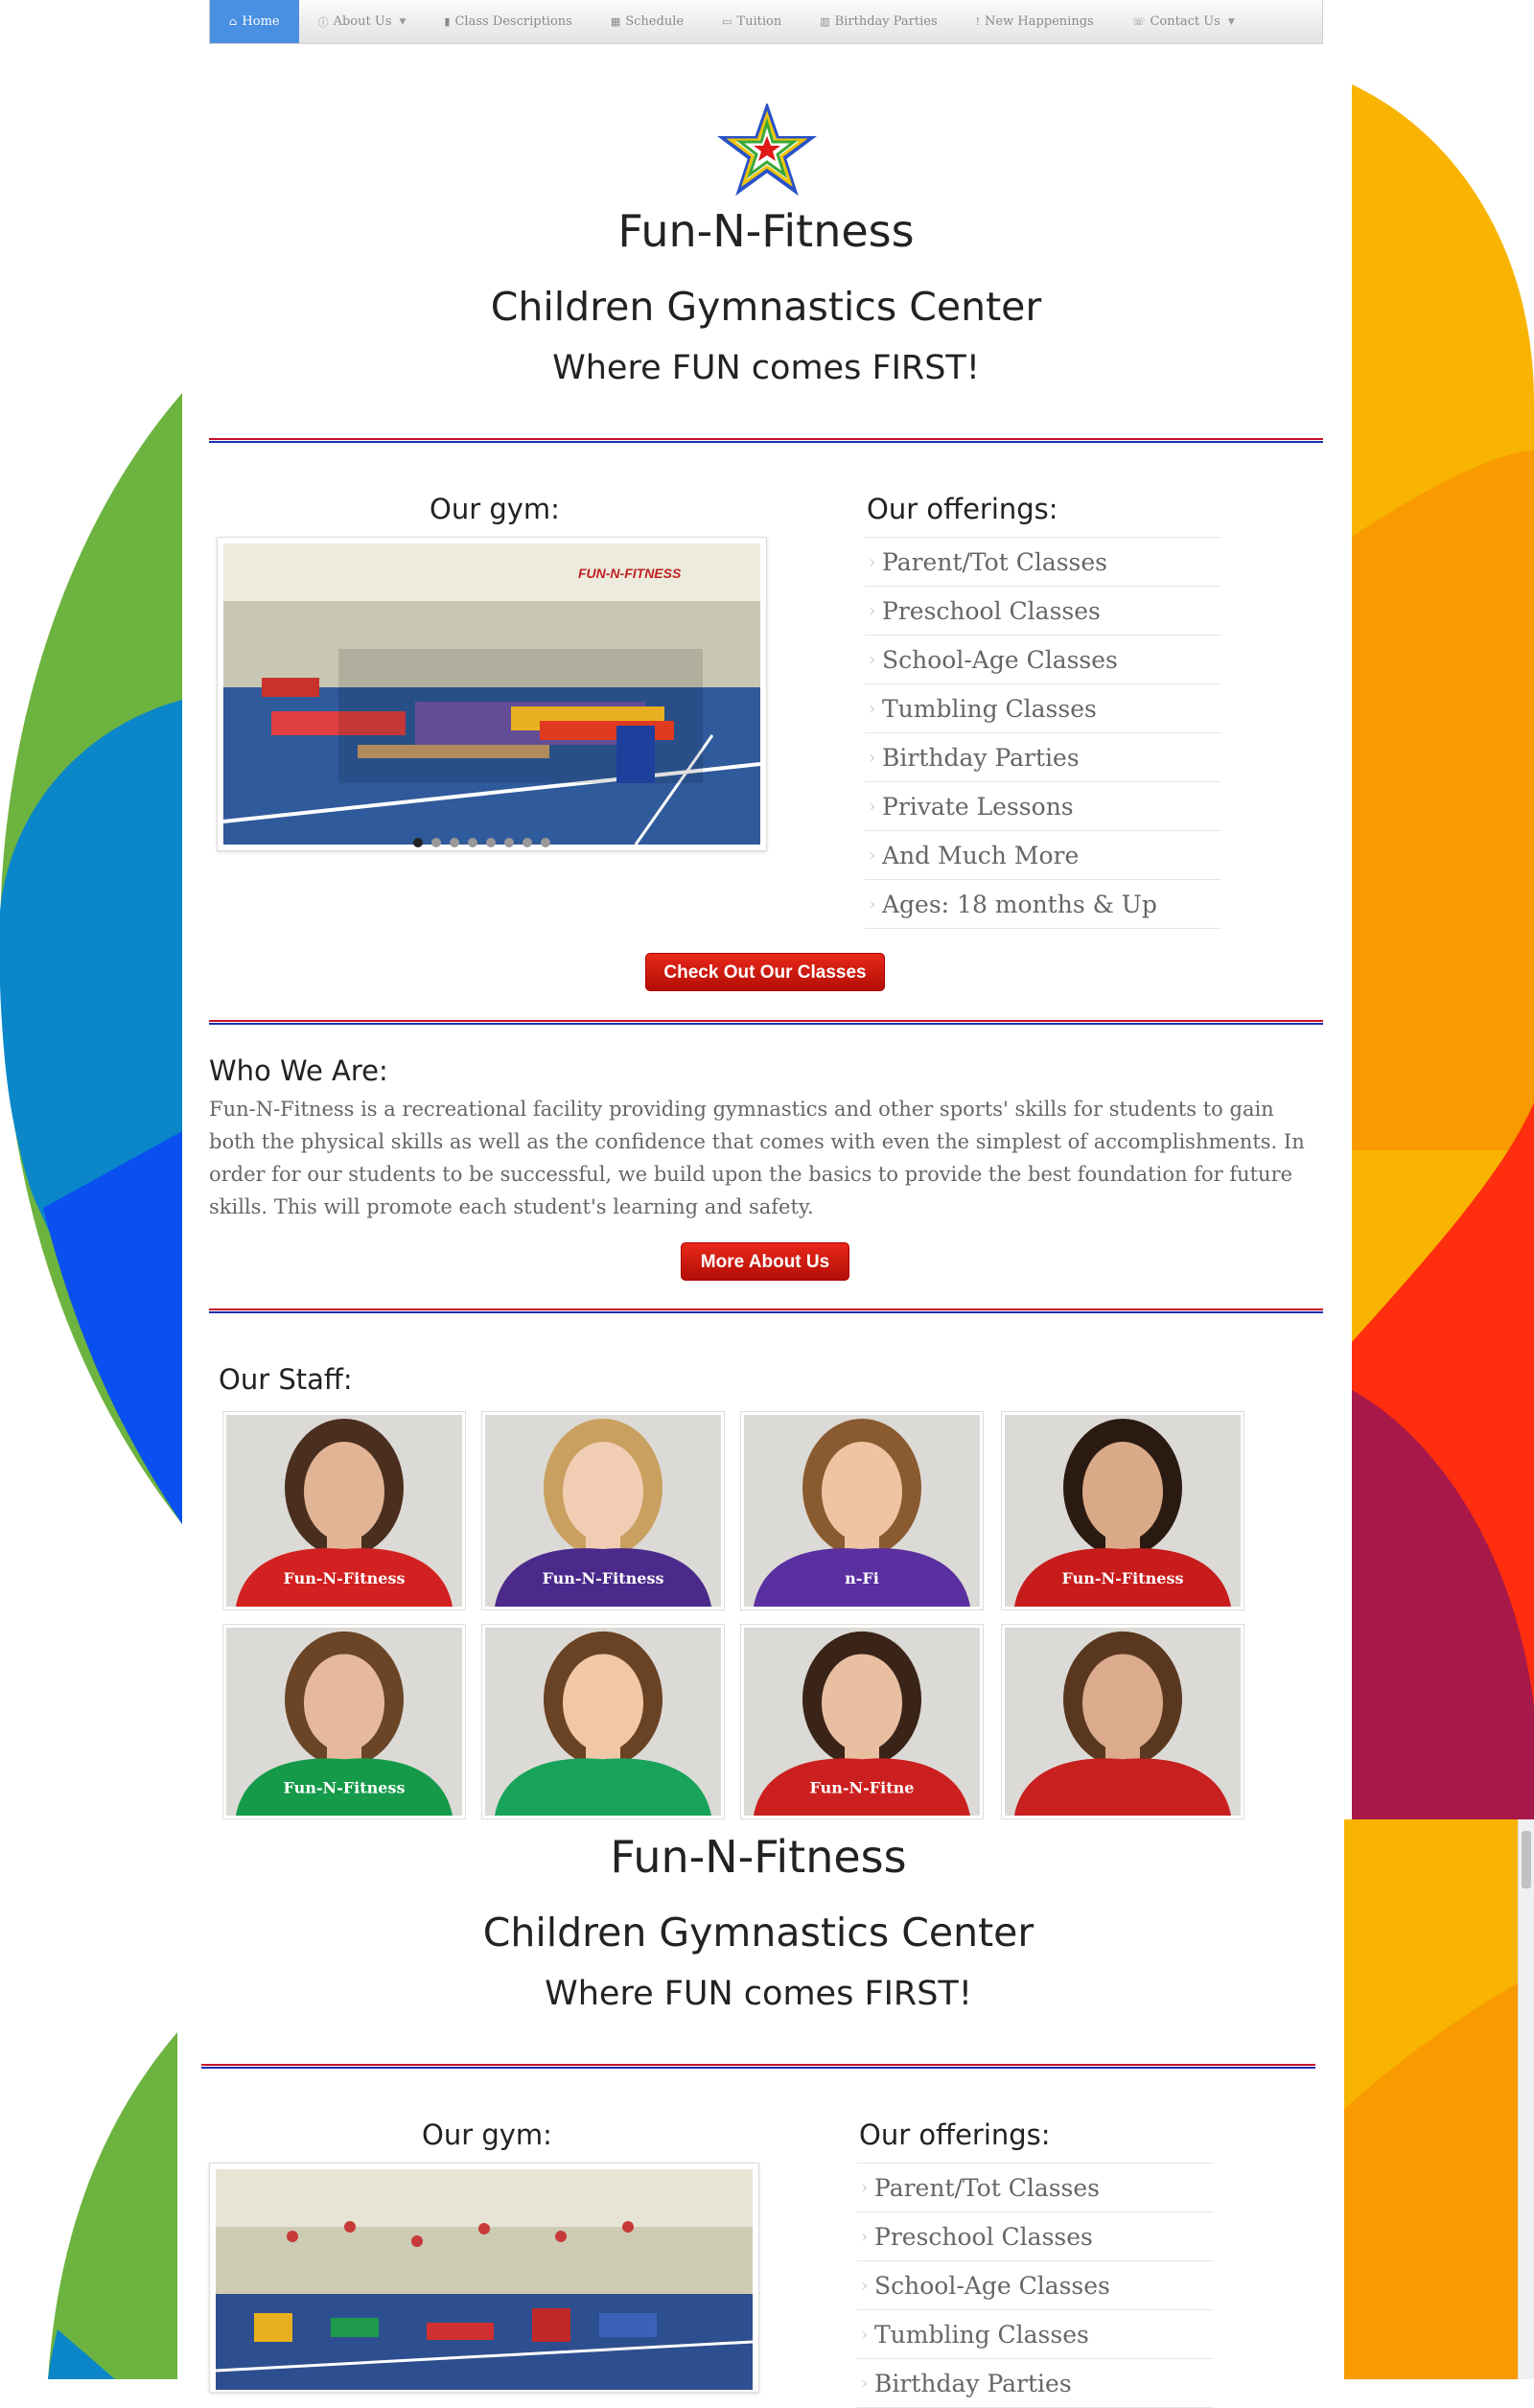  What do you see at coordinates (615, 21) in the screenshot?
I see `calendar-icon: ▦` at bounding box center [615, 21].